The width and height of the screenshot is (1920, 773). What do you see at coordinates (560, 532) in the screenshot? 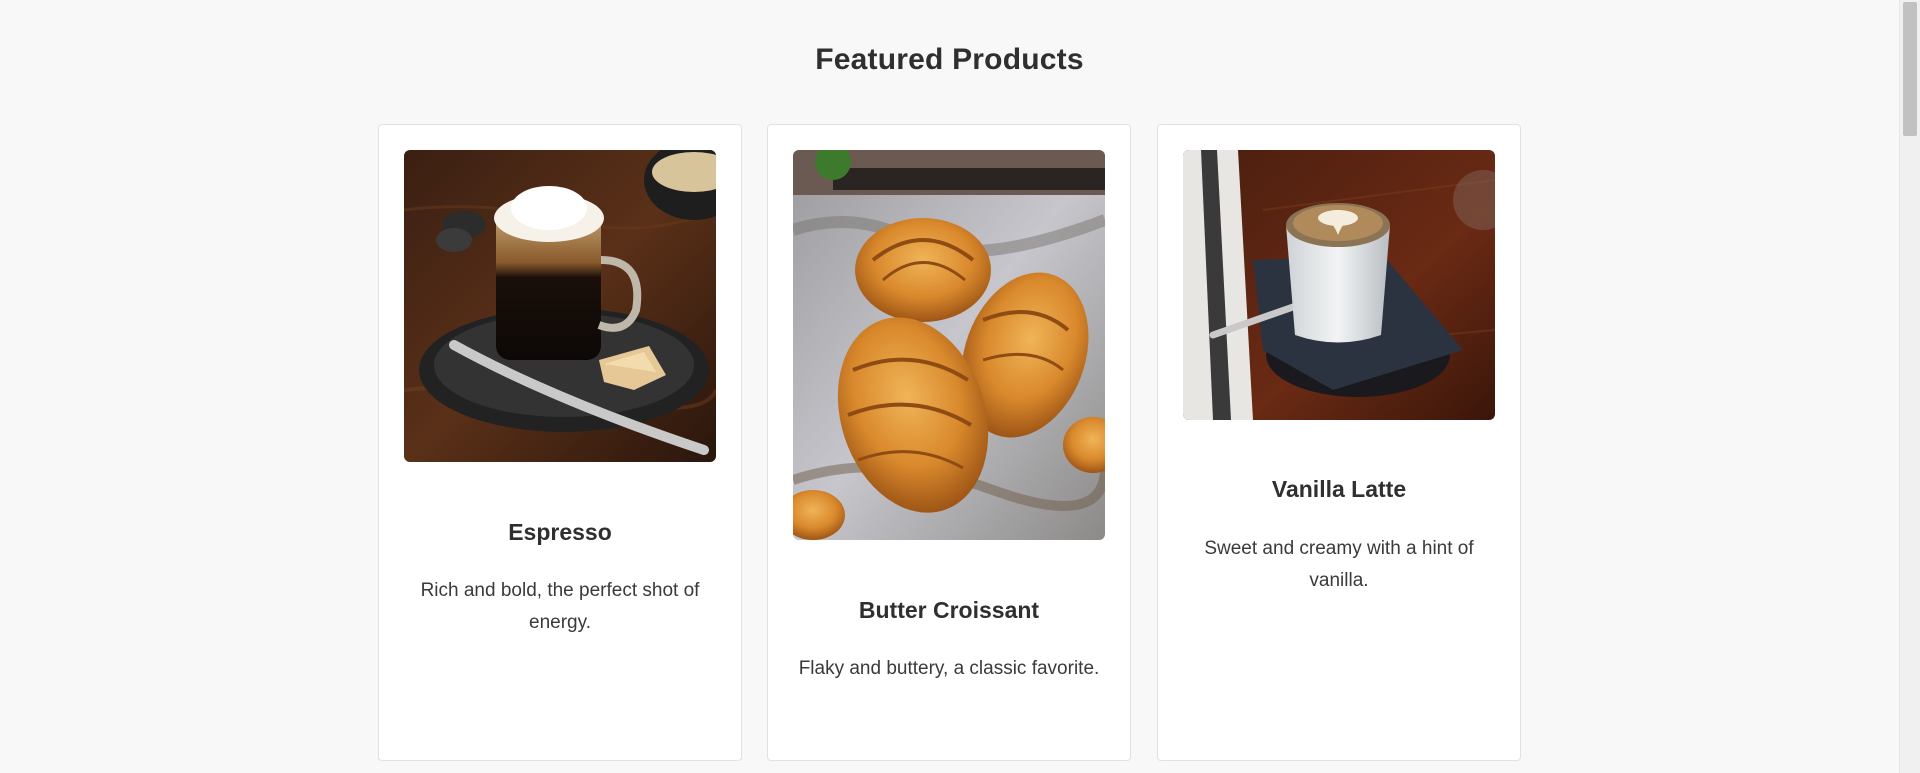
I see `product-name: Espresso` at bounding box center [560, 532].